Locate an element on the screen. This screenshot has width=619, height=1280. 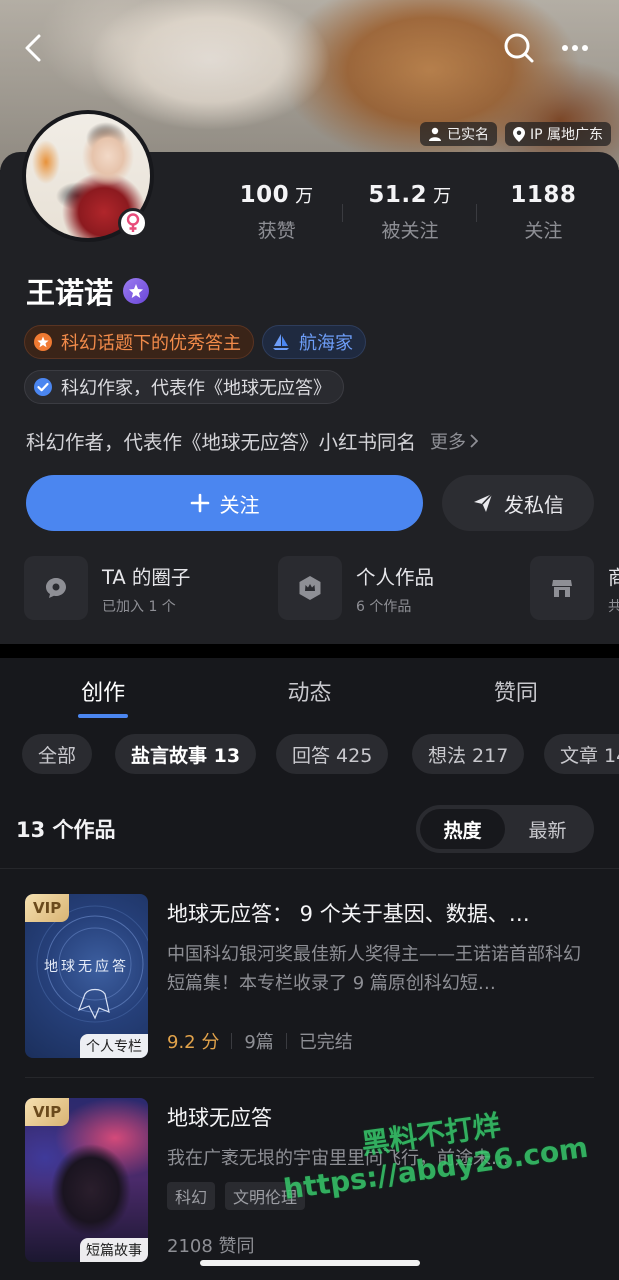
follow-button: 关注 is located at coordinates (224, 503).